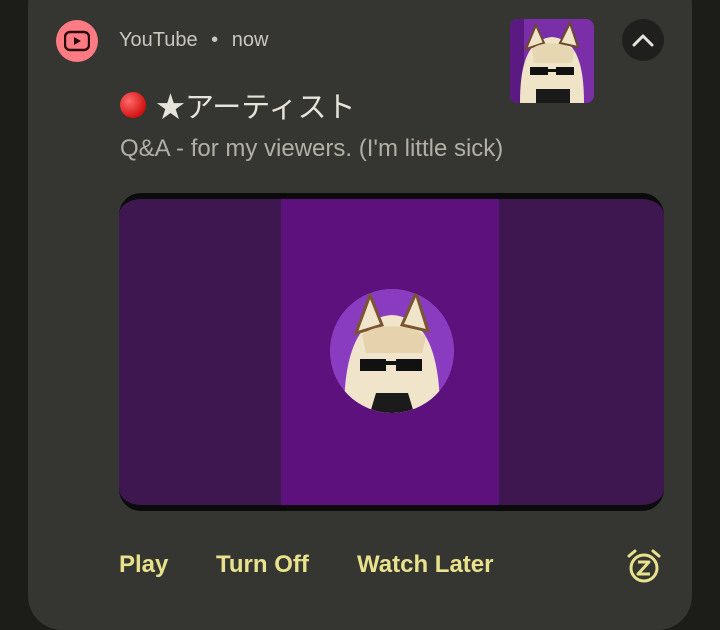 Image resolution: width=720 pixels, height=630 pixels. I want to click on chevron-up-icon, so click(643, 40).